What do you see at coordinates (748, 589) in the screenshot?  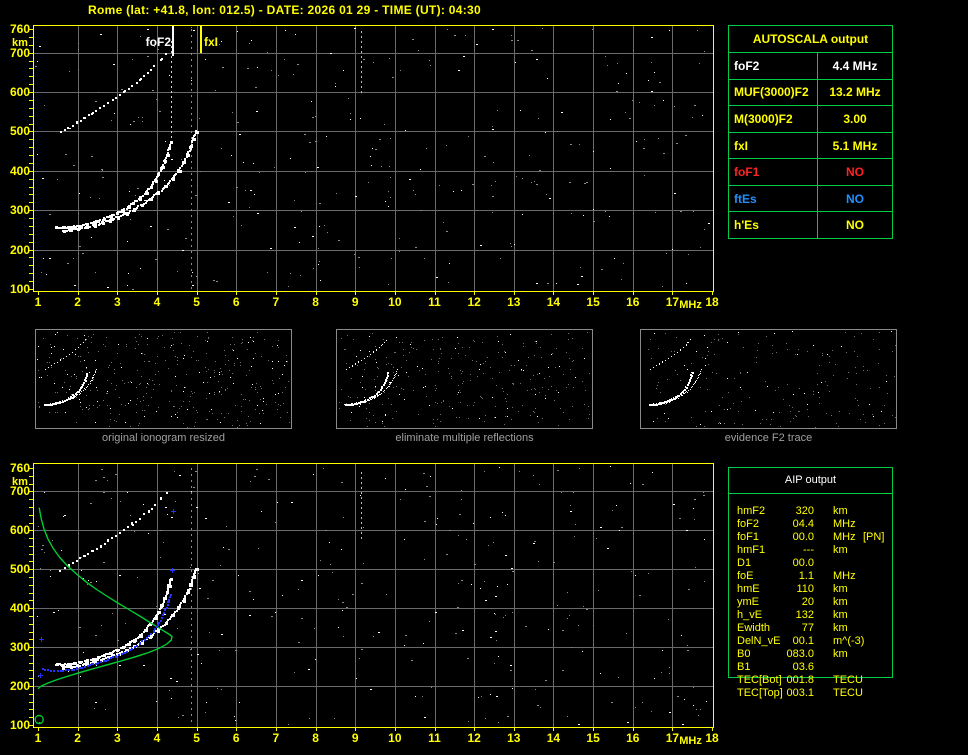 I see `aip-row-name: hmE` at bounding box center [748, 589].